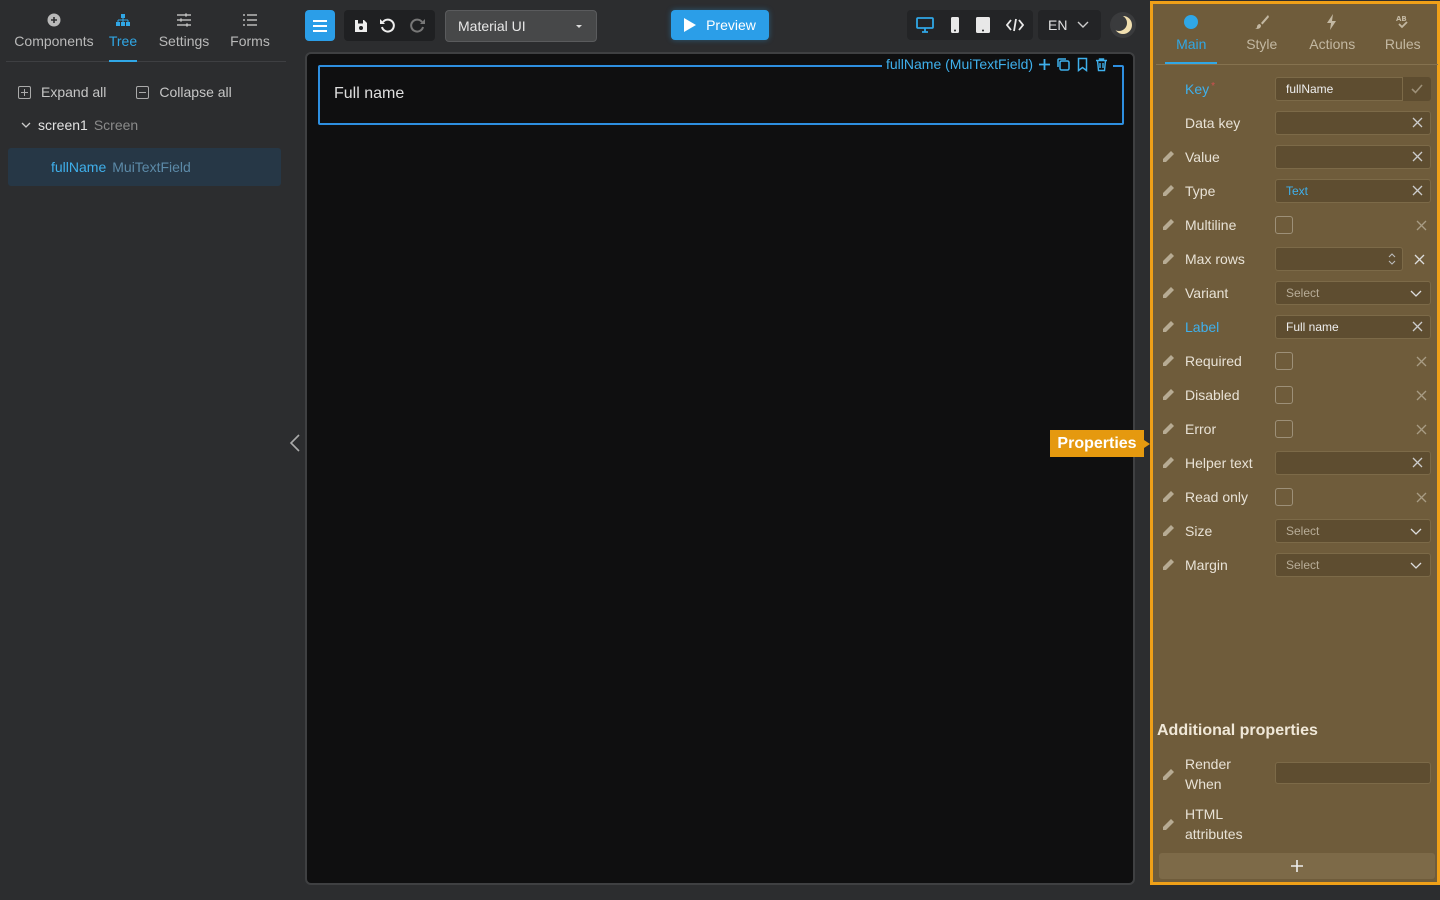 The width and height of the screenshot is (1440, 900). Describe the element at coordinates (296, 443) in the screenshot. I see `chevron-left-icon` at that location.